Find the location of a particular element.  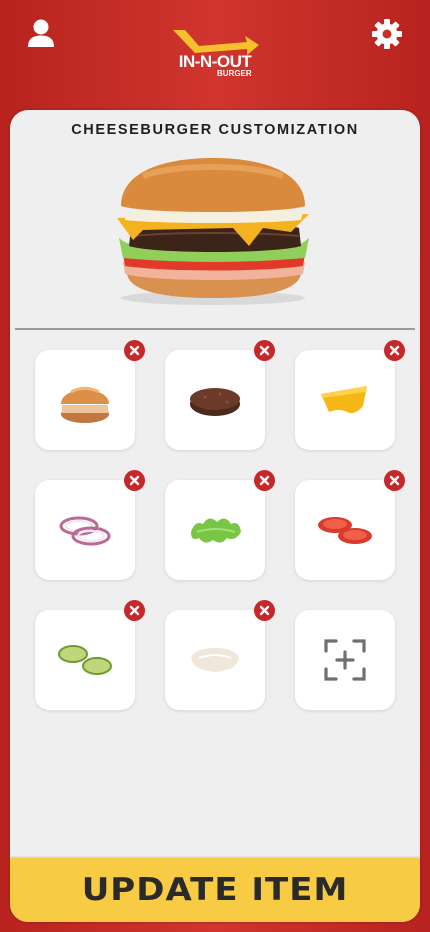

ingredient-tile-bun is located at coordinates (90, 395).